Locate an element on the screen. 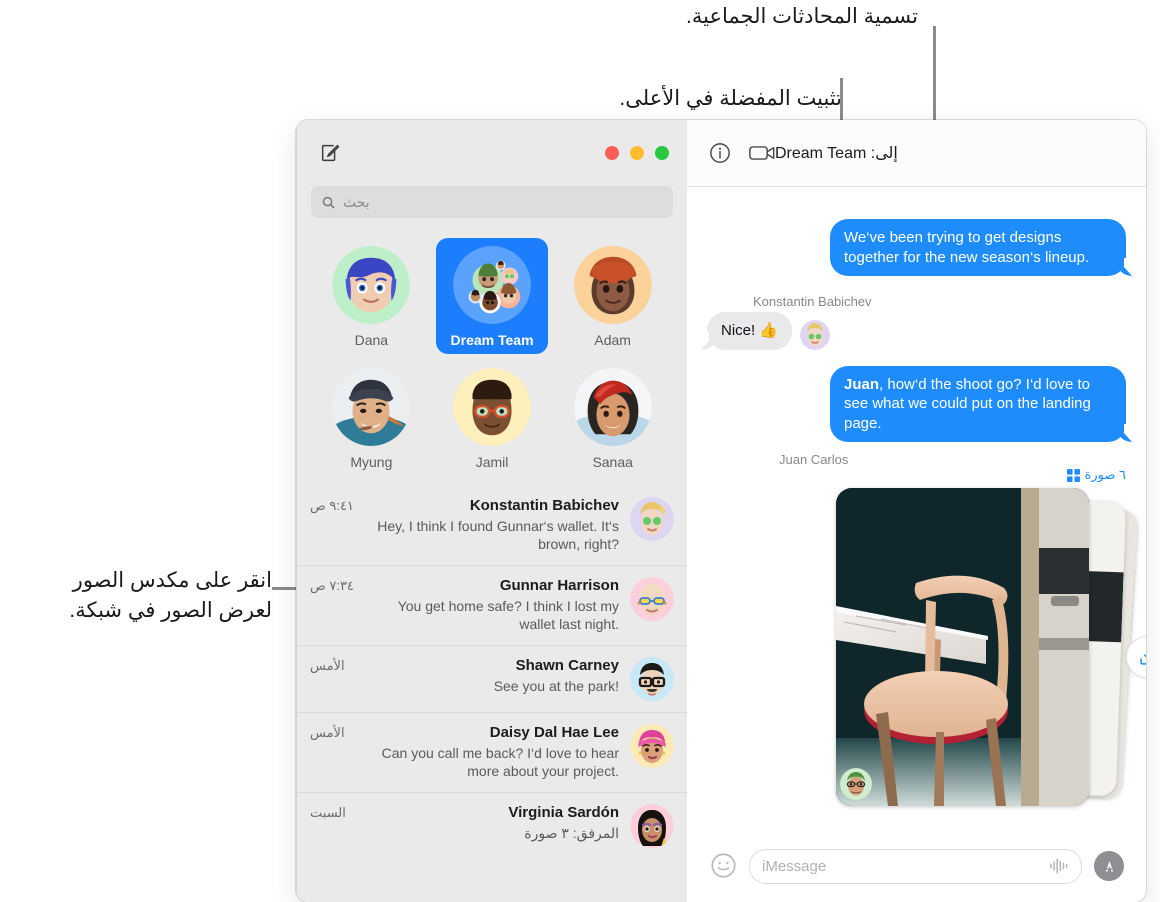 The width and height of the screenshot is (1160, 902). search-container: بحث is located at coordinates (492, 208).